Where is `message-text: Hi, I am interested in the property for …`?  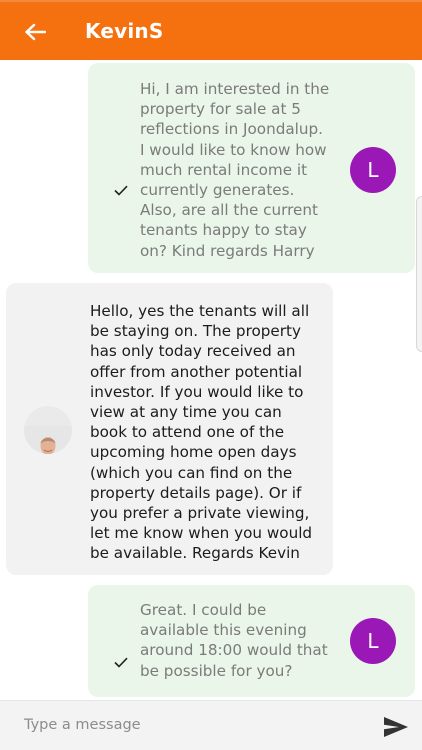 message-text: Hi, I am interested in the property for … is located at coordinates (235, 170).